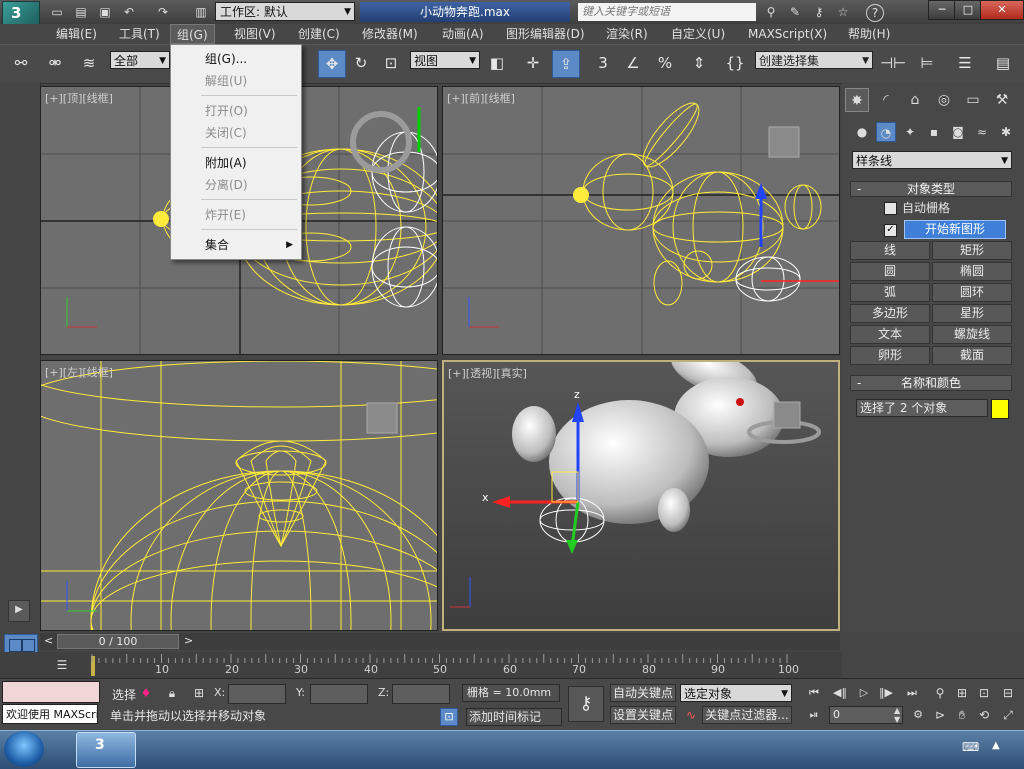 This screenshot has width=1024, height=769. Describe the element at coordinates (840, 693) in the screenshot. I see `previous-frame-icon: ◀‖` at that location.